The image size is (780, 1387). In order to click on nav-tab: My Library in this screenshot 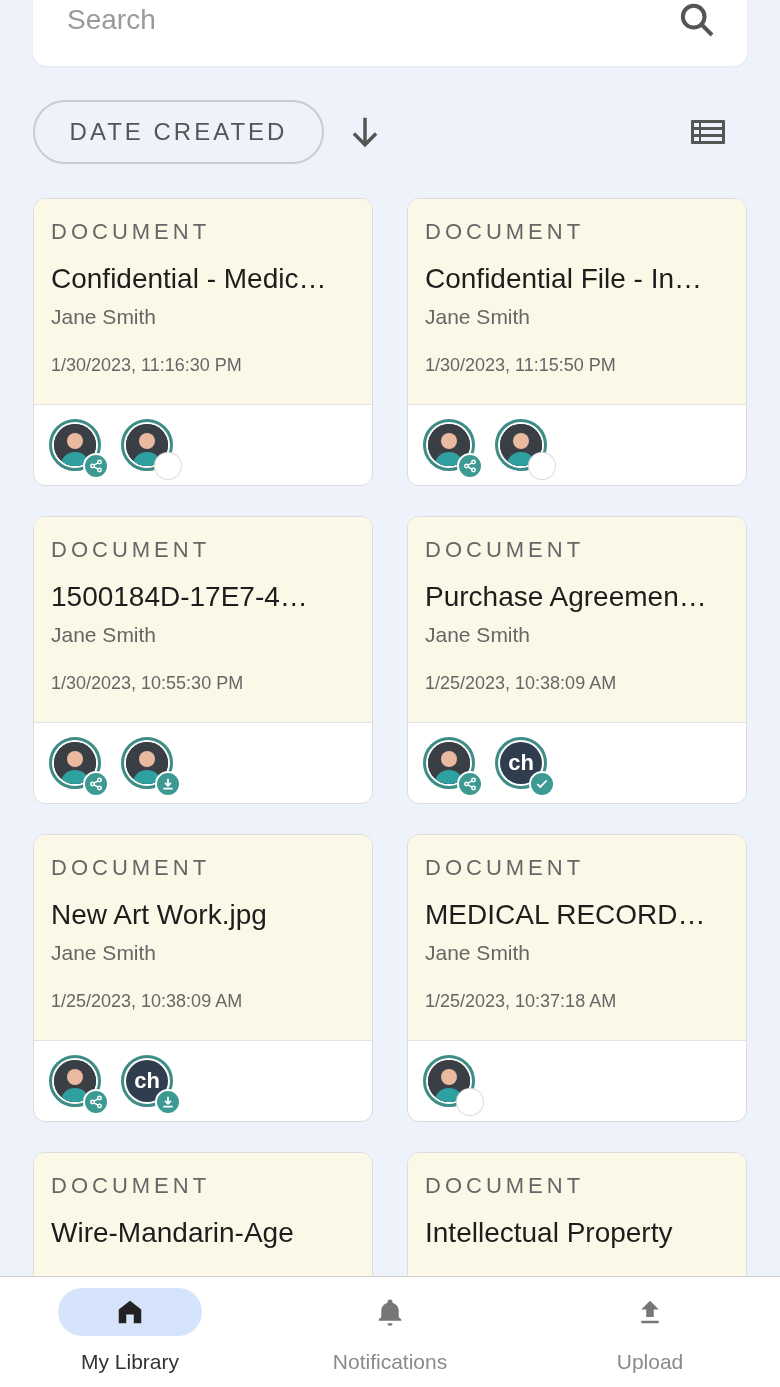, I will do `click(130, 1331)`.